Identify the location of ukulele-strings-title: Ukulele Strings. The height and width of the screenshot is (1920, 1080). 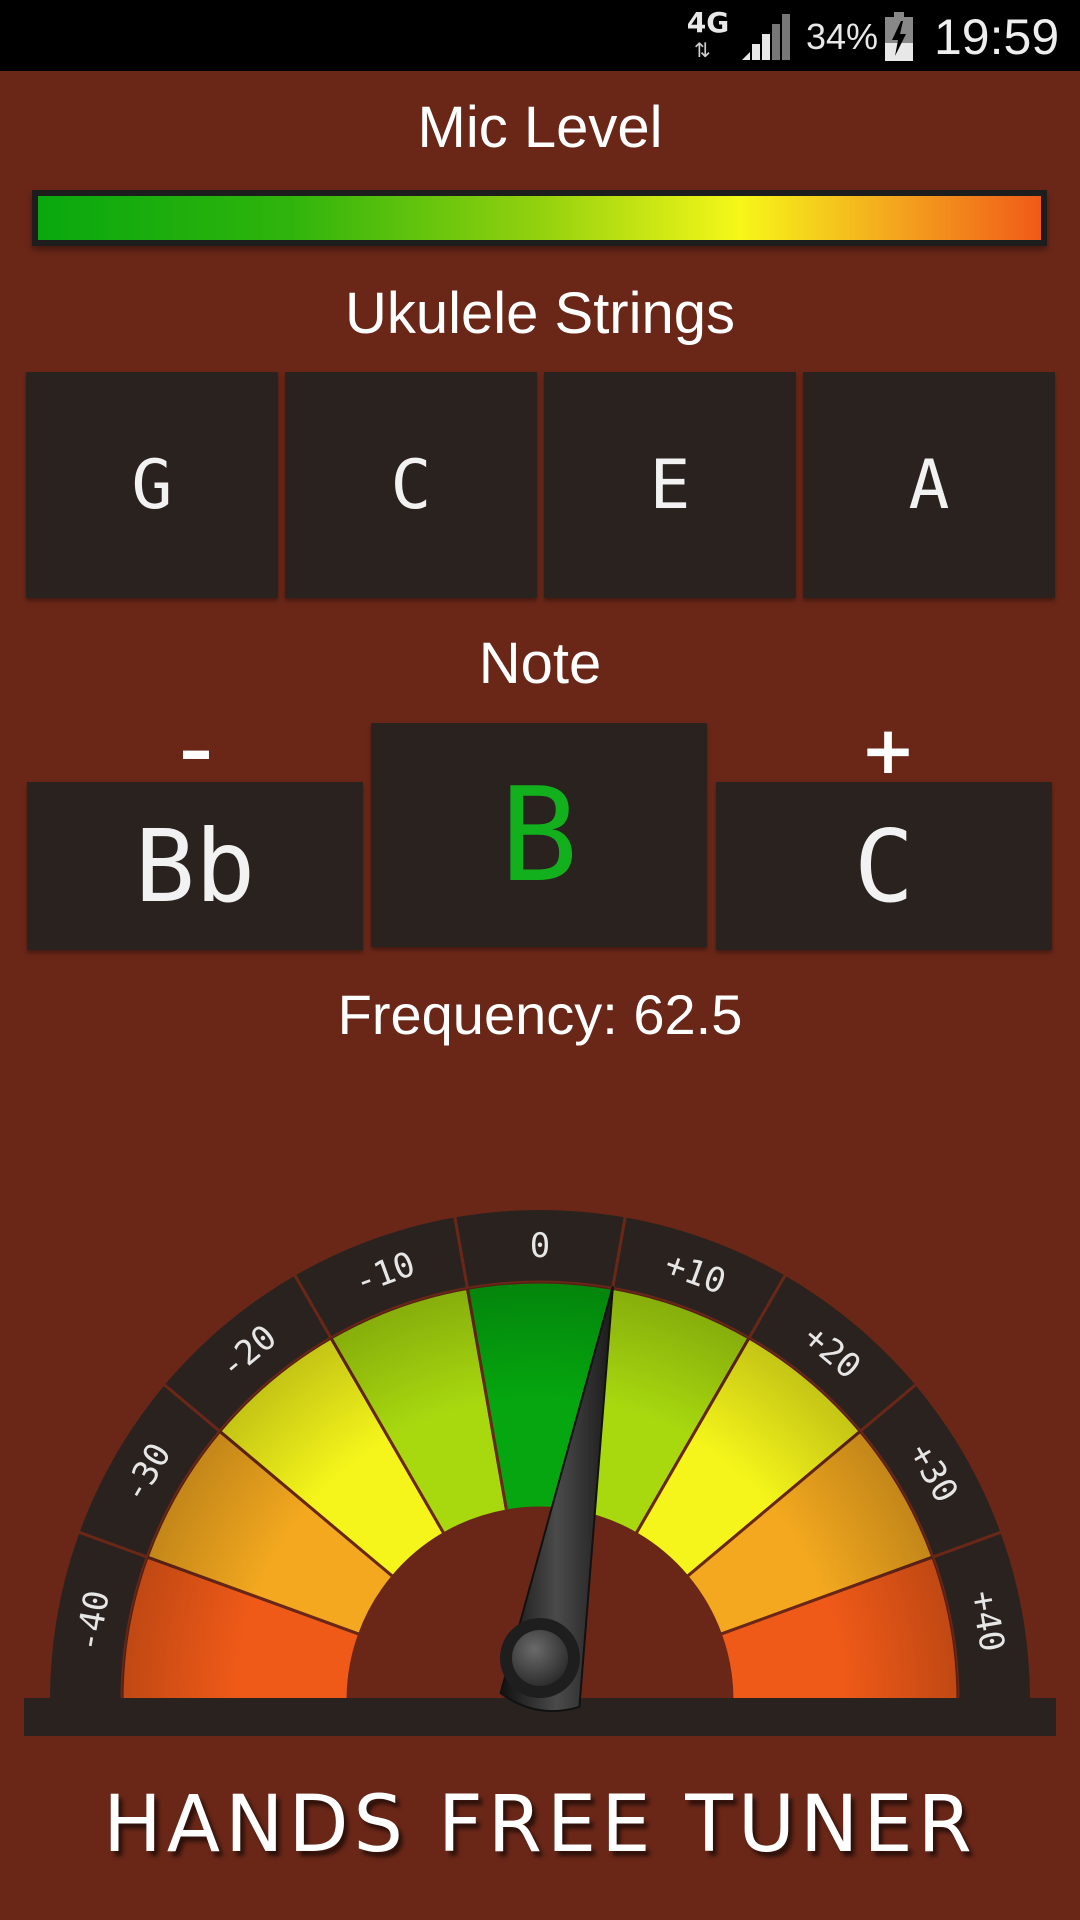
(540, 313).